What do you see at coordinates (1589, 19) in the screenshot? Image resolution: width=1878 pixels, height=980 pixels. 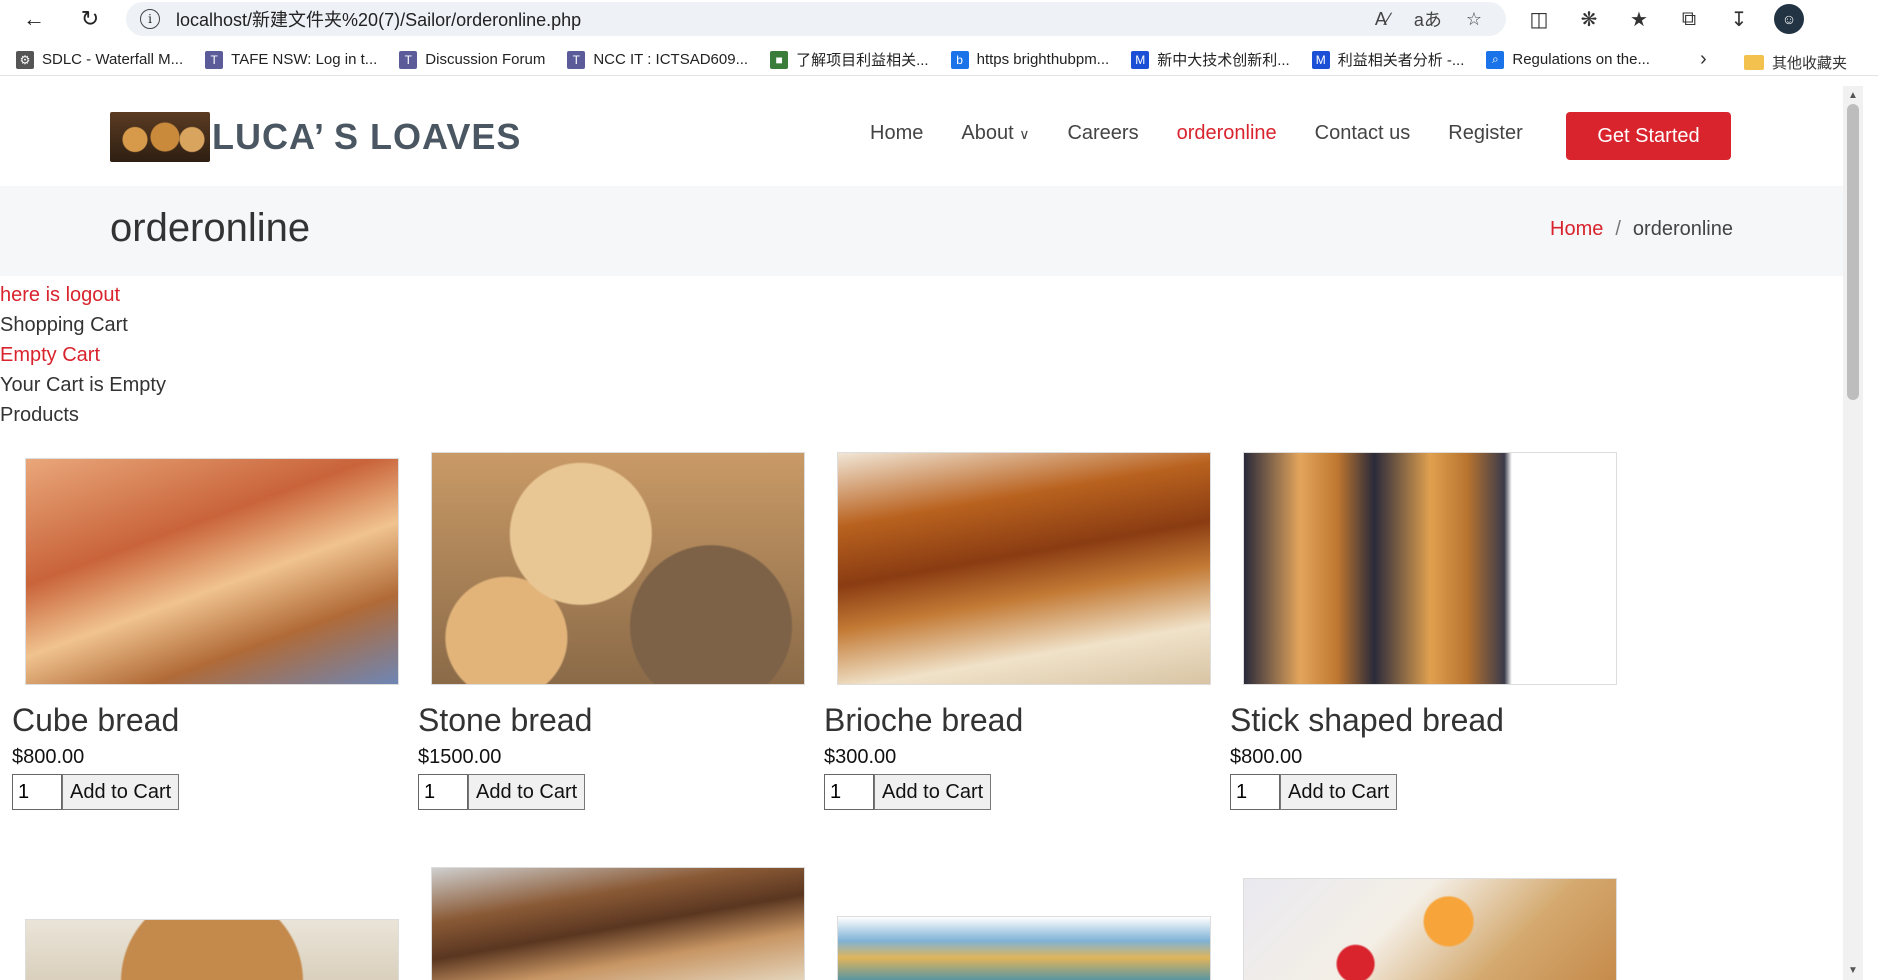 I see `extensions-icon: ❋` at bounding box center [1589, 19].